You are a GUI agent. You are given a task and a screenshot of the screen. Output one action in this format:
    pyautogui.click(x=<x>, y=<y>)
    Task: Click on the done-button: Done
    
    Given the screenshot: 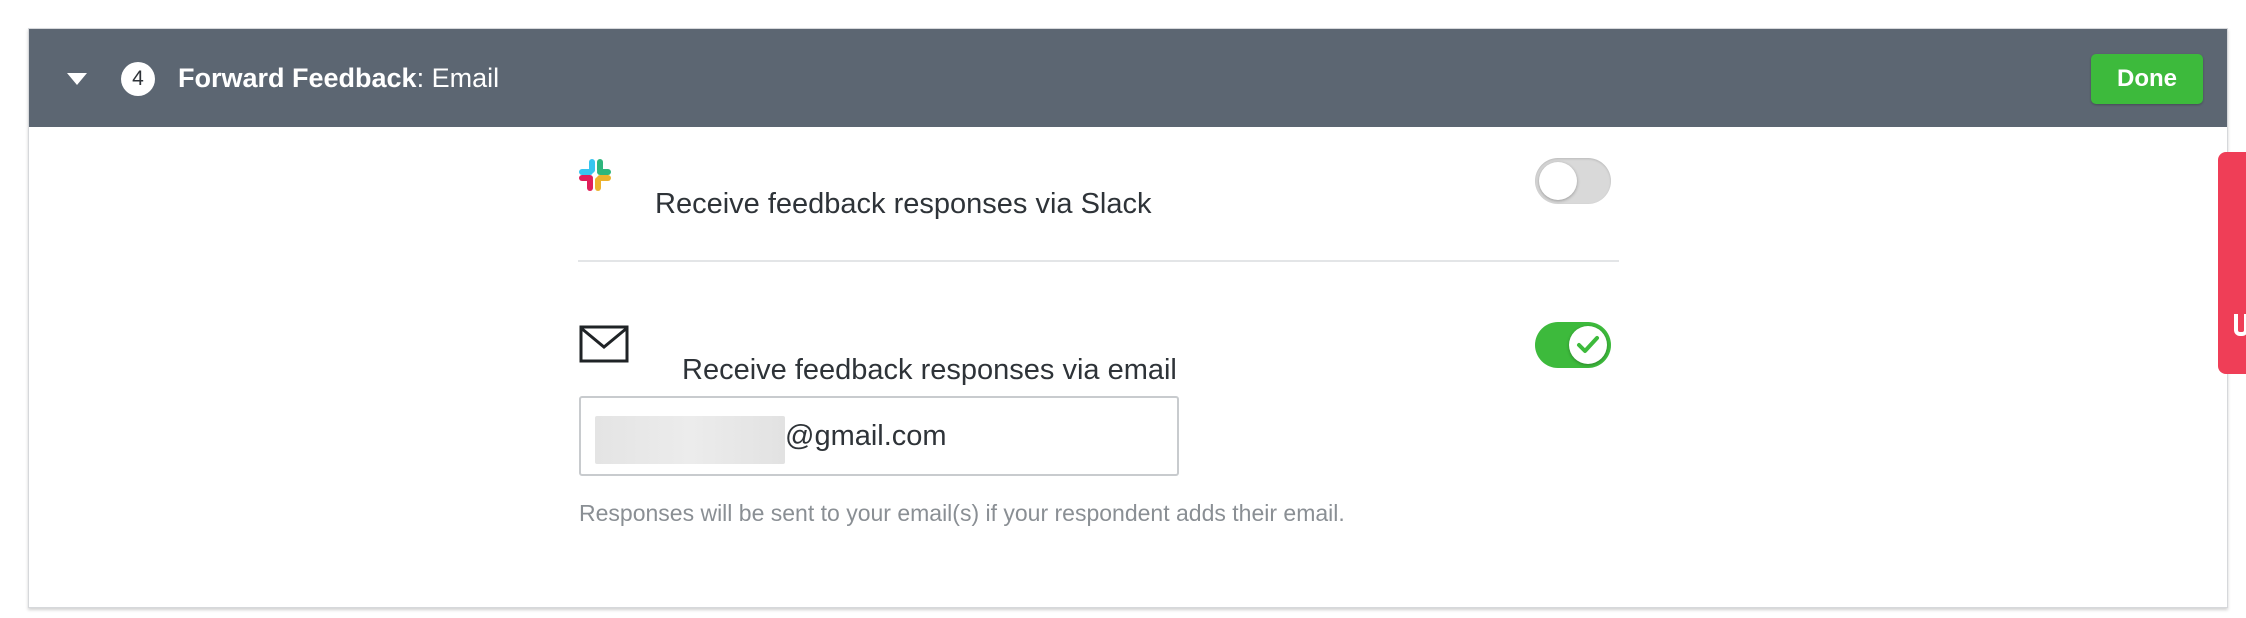 What is the action you would take?
    pyautogui.click(x=2147, y=79)
    